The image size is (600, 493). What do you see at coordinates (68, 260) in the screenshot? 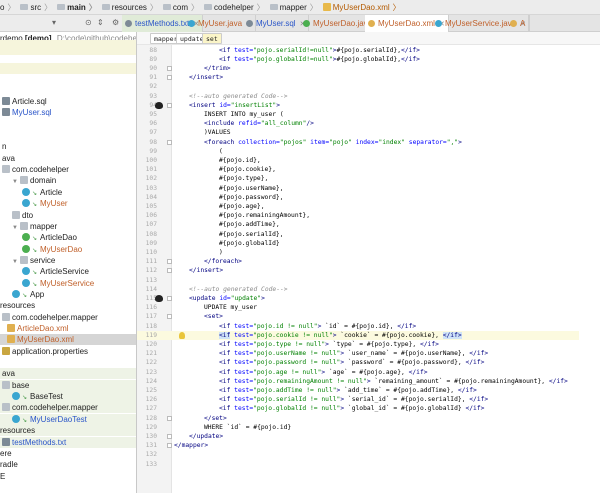
I see `tree-item: ▼ service` at bounding box center [68, 260].